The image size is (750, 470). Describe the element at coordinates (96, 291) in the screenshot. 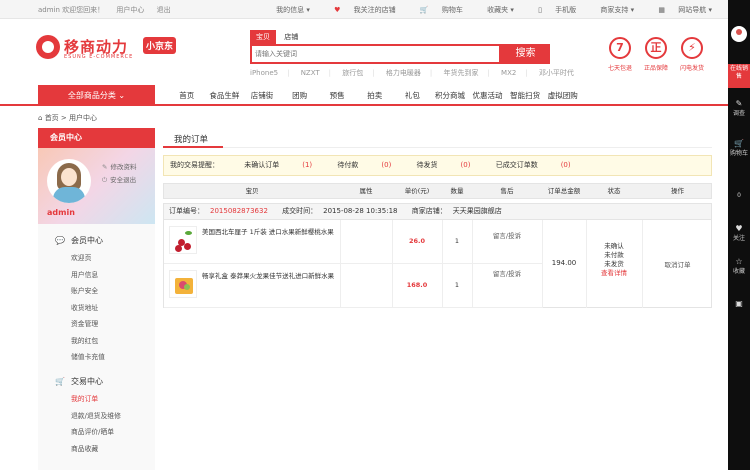

I see `sidebar-item-account-security: 账户安全` at that location.